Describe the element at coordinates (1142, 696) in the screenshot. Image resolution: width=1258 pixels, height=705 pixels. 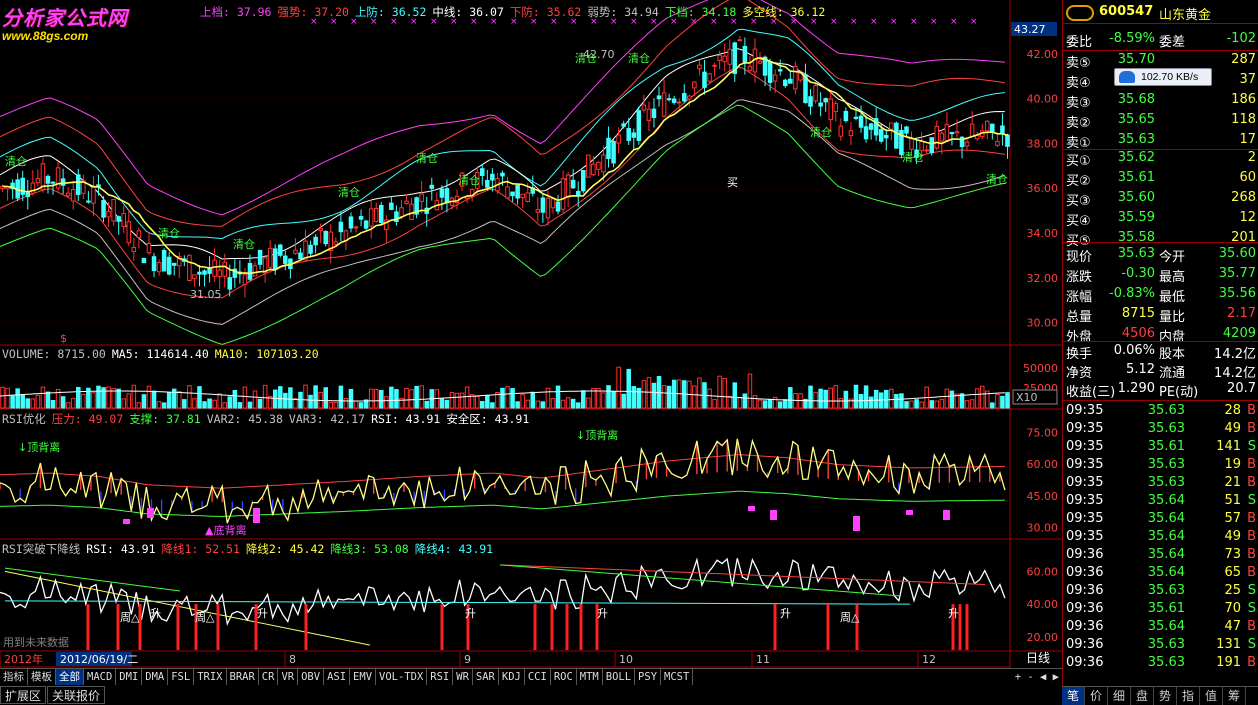
I see `quote-tab-盘: 盘` at that location.